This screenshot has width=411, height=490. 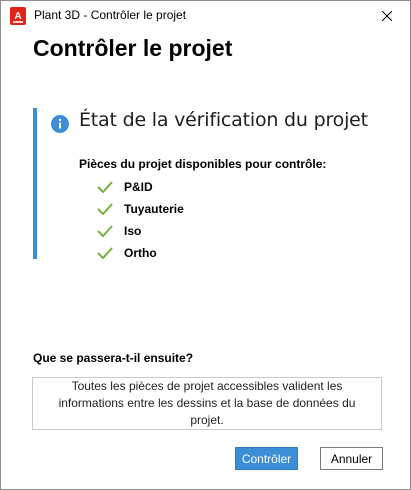 I want to click on page-title: Contrôler le projet, so click(x=133, y=48).